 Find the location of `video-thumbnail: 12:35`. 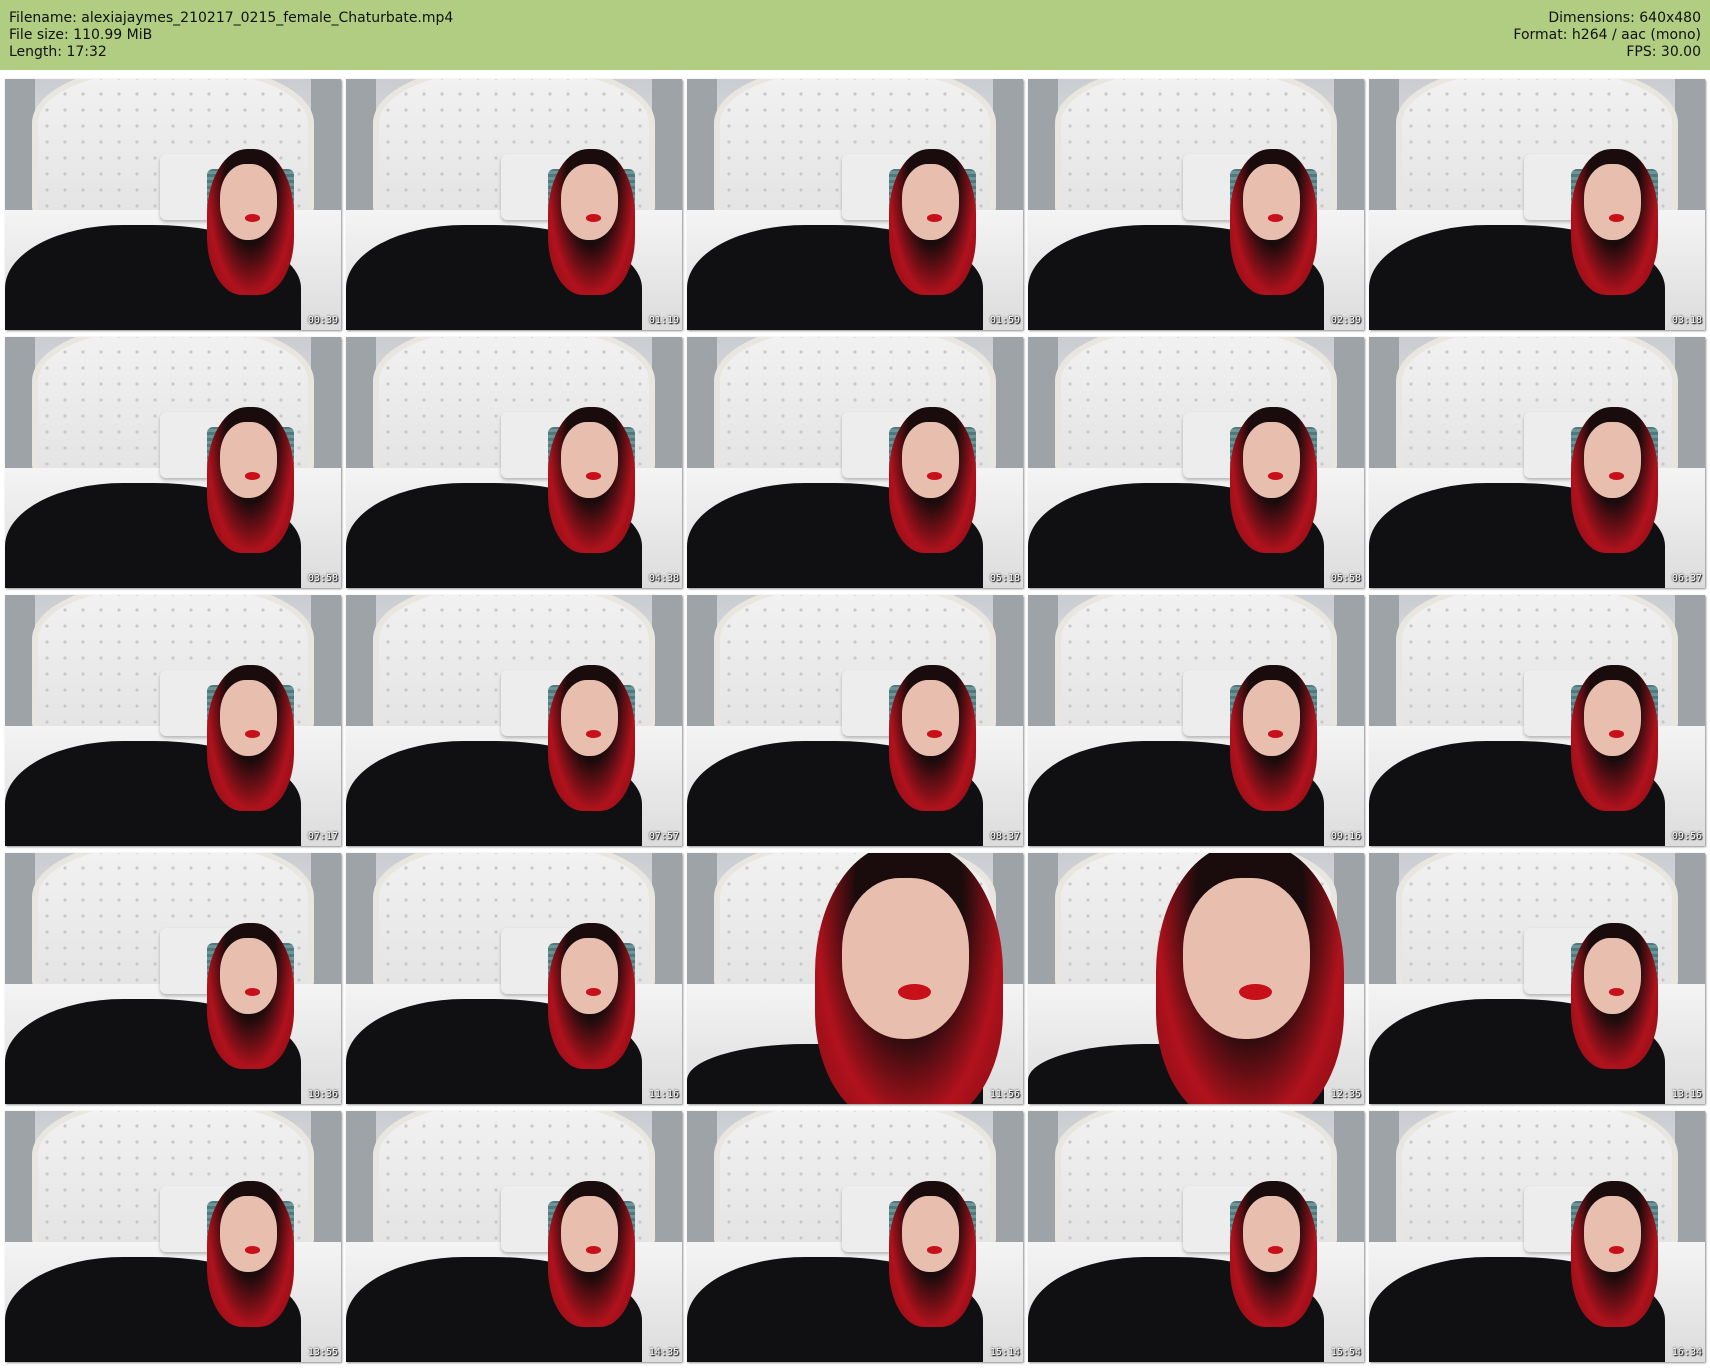

video-thumbnail: 12:35 is located at coordinates (1196, 978).